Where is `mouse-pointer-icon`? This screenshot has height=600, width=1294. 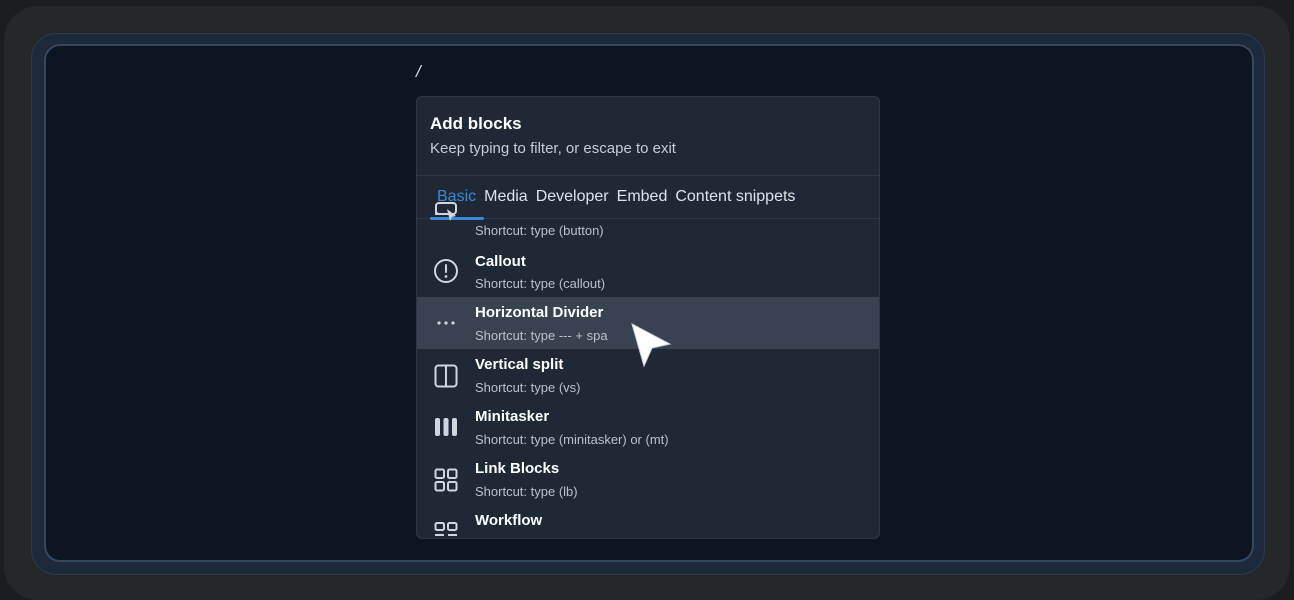 mouse-pointer-icon is located at coordinates (655, 347).